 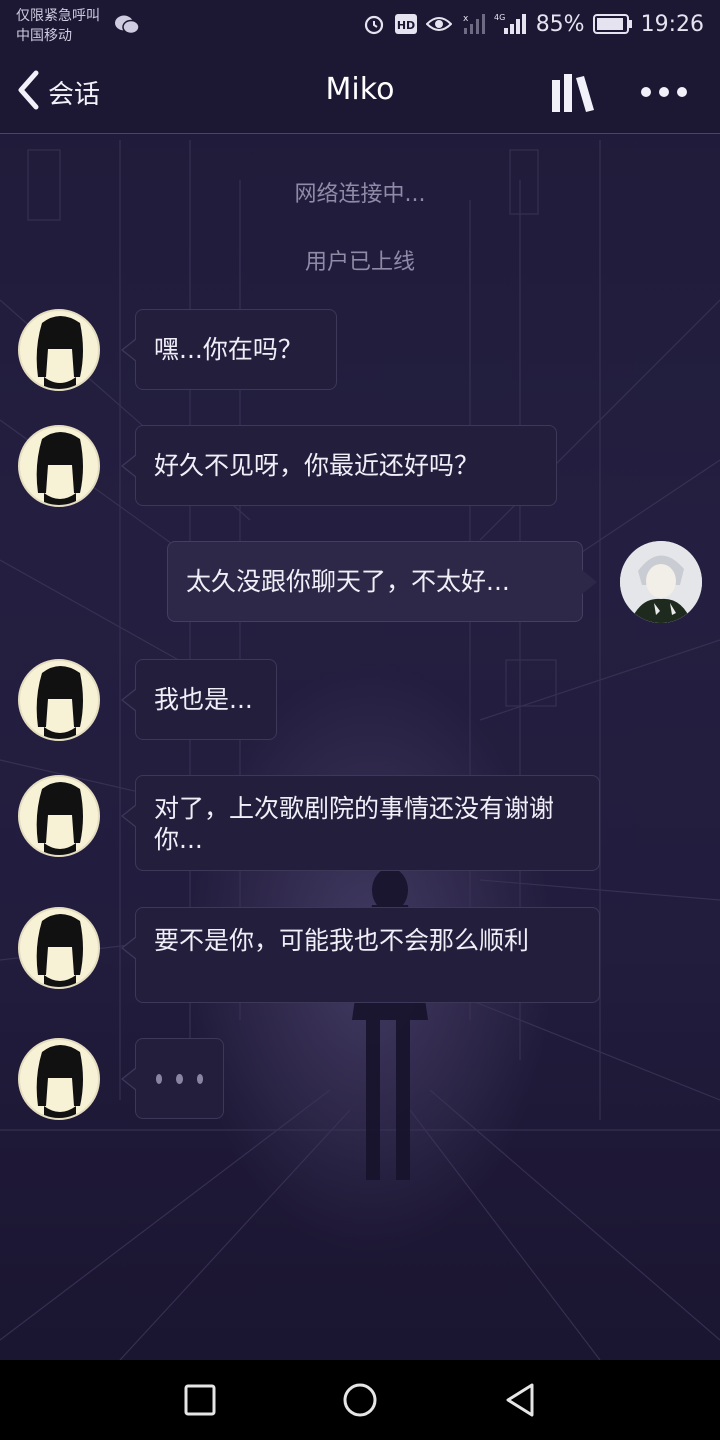 I want to click on status-bar: 仅限紧急呼叫 中国移动 HD x 4G 85% 19:26, so click(x=360, y=25).